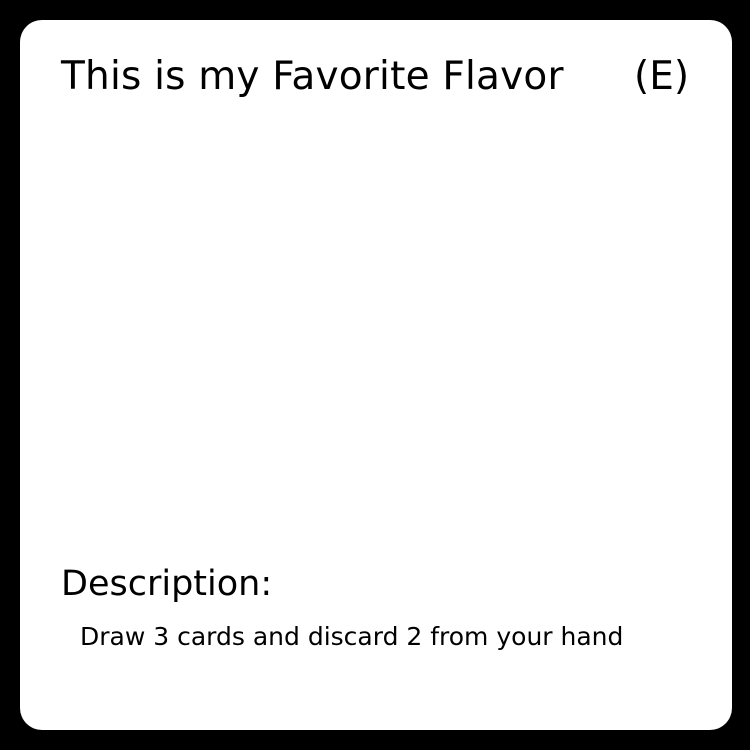  I want to click on description-heading: Description:, so click(167, 584).